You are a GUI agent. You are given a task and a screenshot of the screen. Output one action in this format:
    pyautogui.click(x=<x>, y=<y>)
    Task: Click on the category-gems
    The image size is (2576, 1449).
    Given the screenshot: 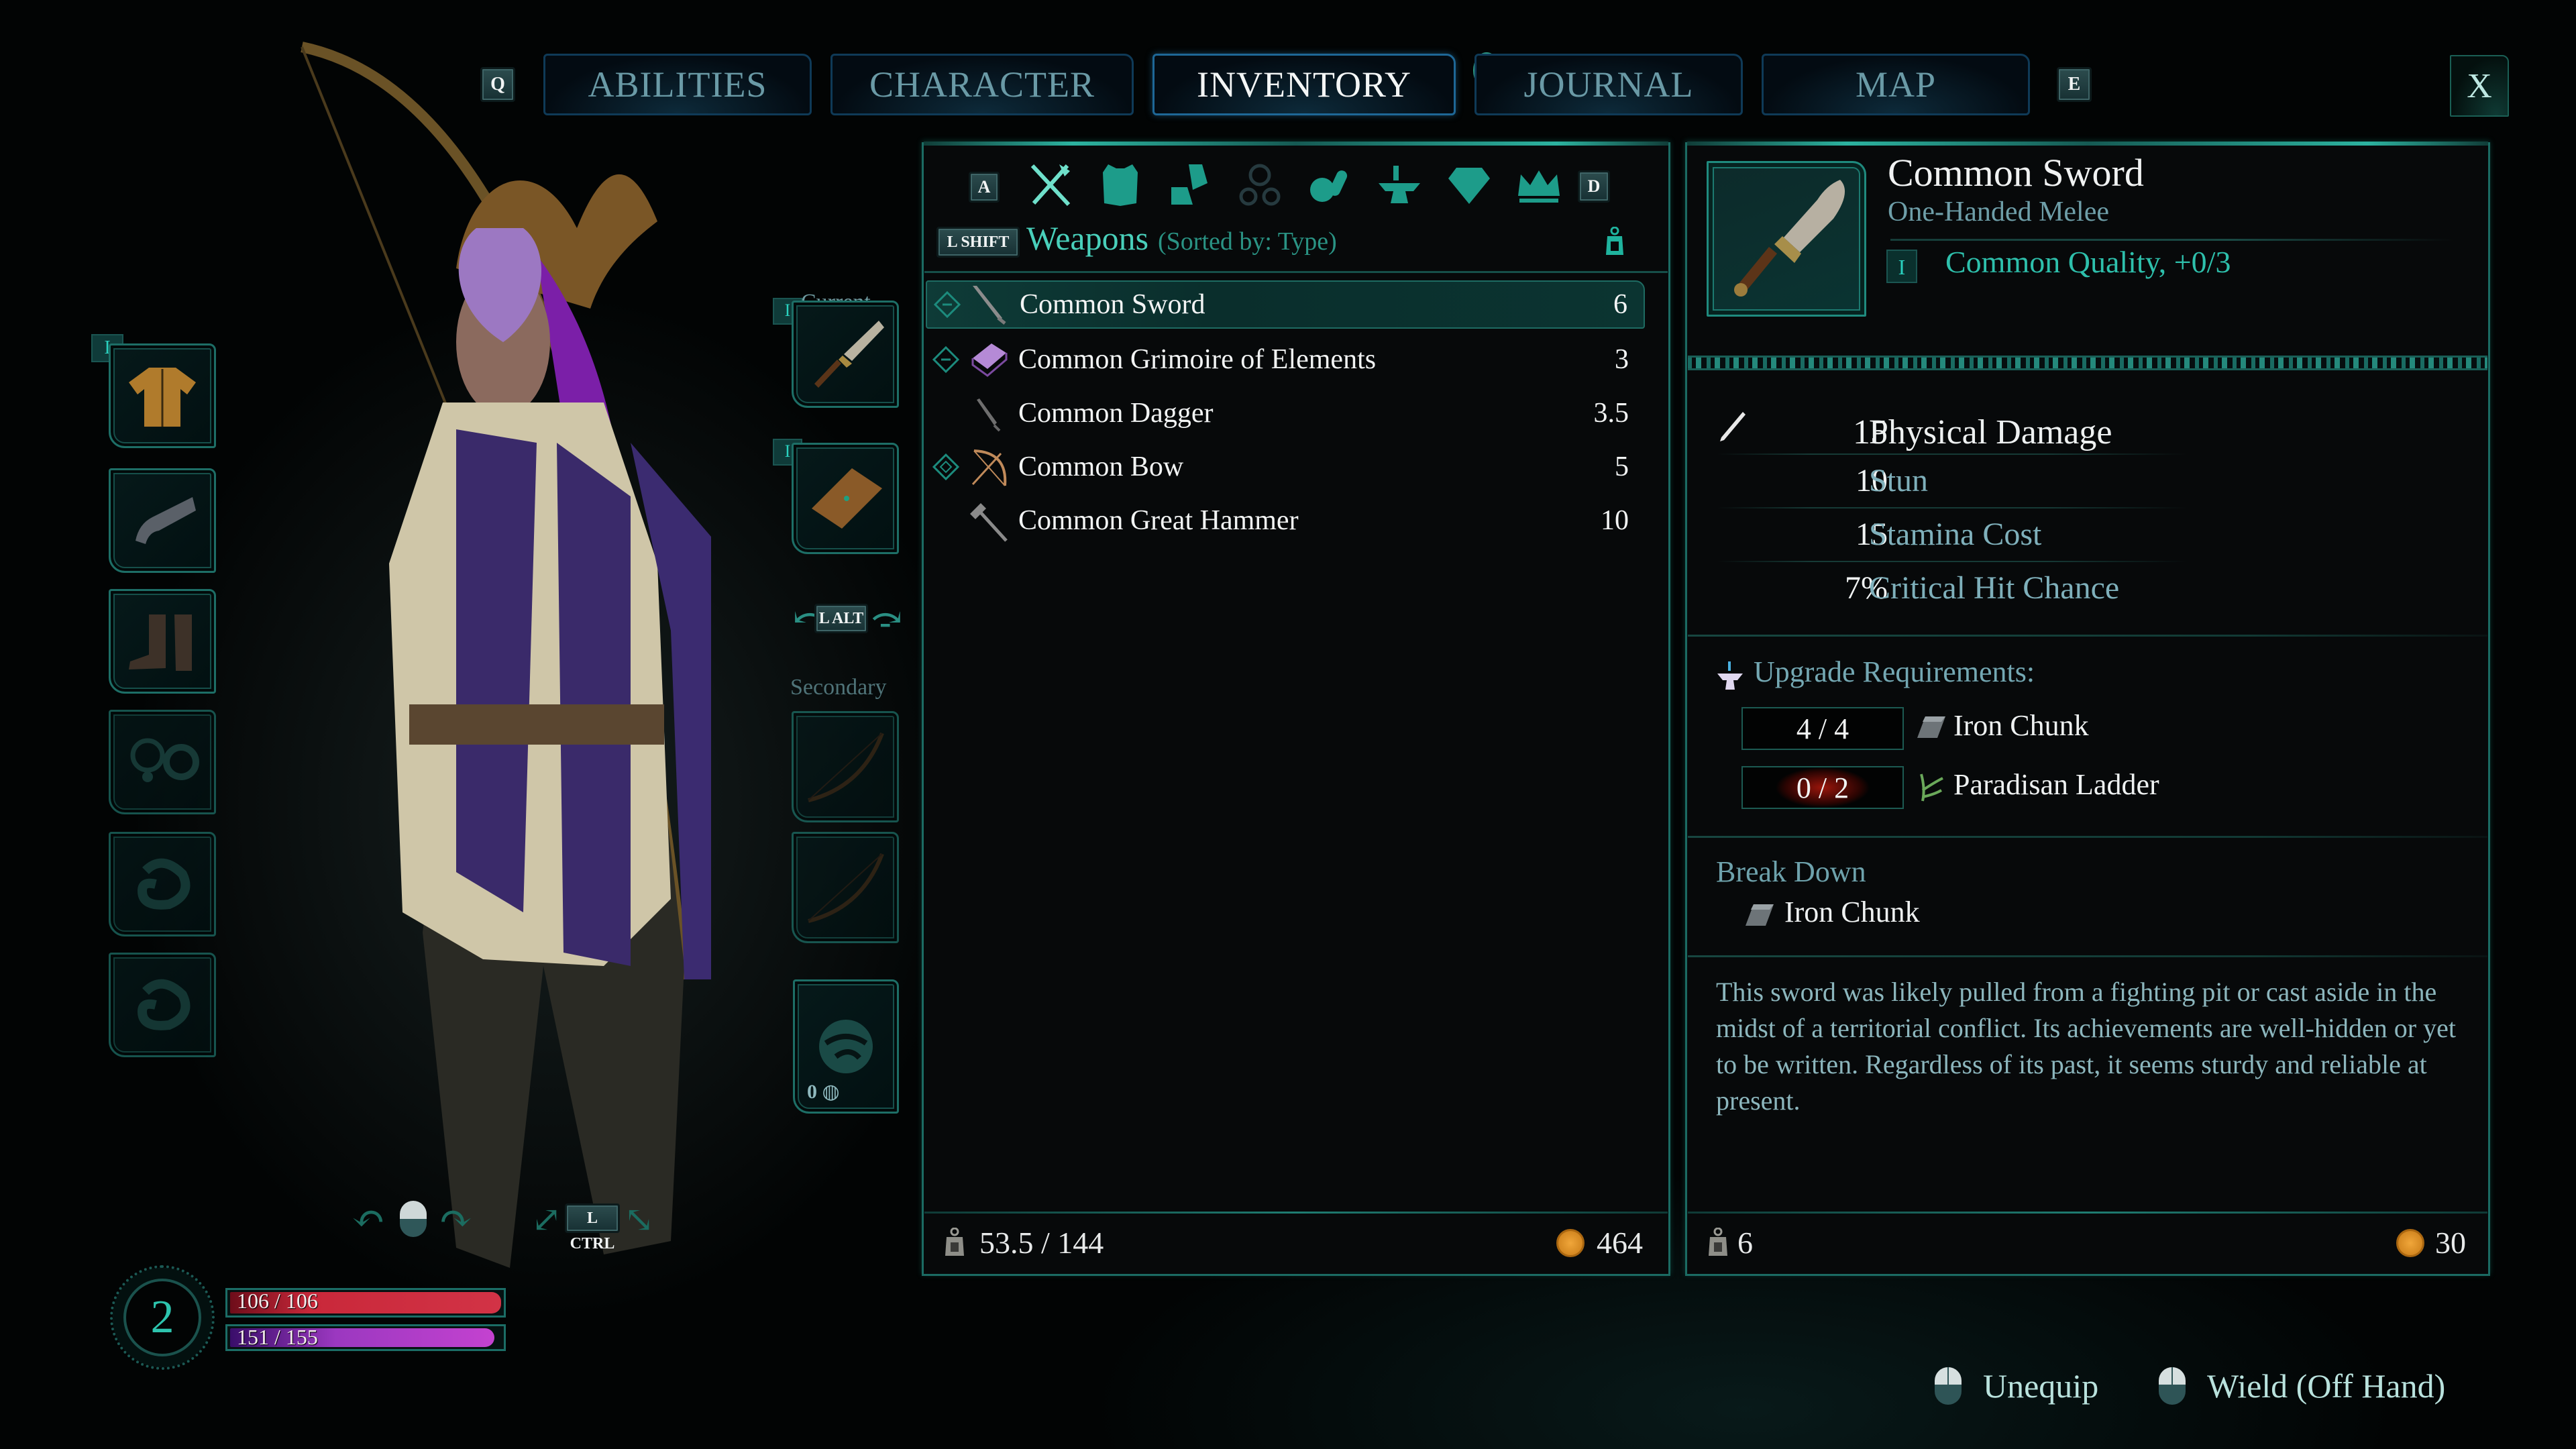 What is the action you would take?
    pyautogui.click(x=1469, y=185)
    